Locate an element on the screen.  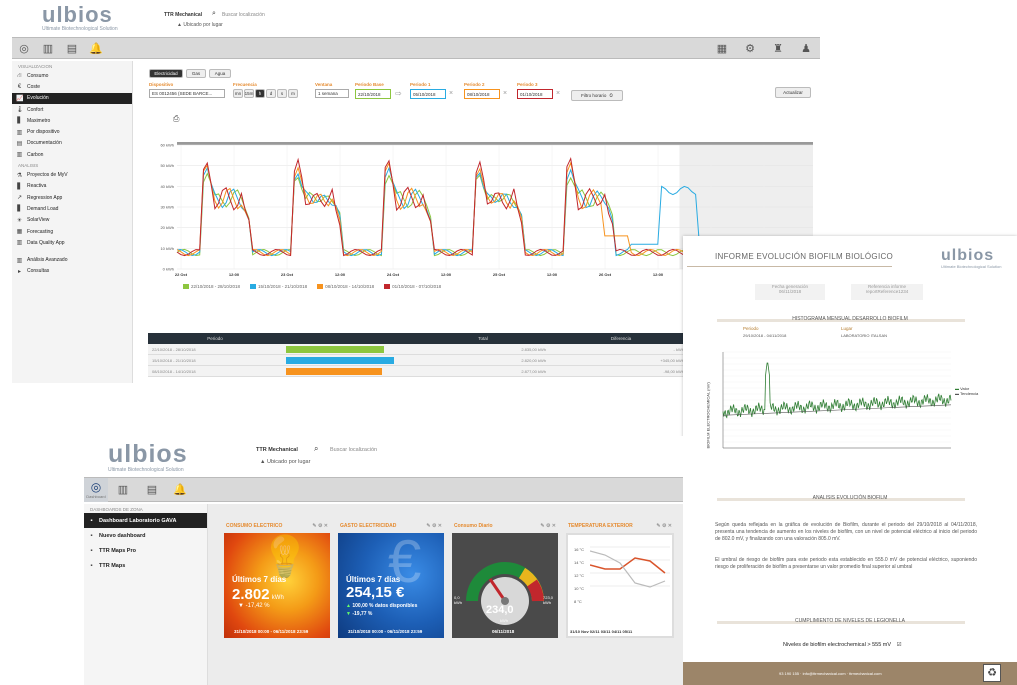
sidebar-item-dashboard-laboratorio-gava: ▪ Dashboard Laboratorio GAVA is located at coordinates (145, 520).